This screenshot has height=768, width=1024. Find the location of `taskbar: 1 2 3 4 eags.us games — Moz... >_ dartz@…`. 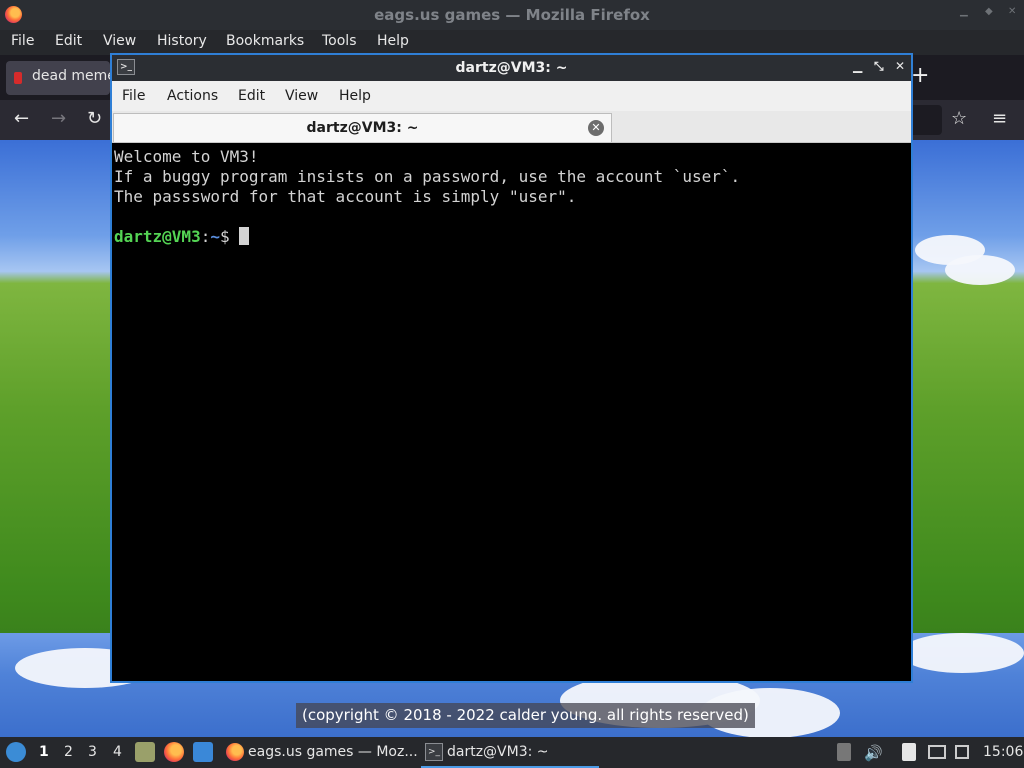

taskbar: 1 2 3 4 eags.us games — Moz... >_ dartz@… is located at coordinates (512, 752).